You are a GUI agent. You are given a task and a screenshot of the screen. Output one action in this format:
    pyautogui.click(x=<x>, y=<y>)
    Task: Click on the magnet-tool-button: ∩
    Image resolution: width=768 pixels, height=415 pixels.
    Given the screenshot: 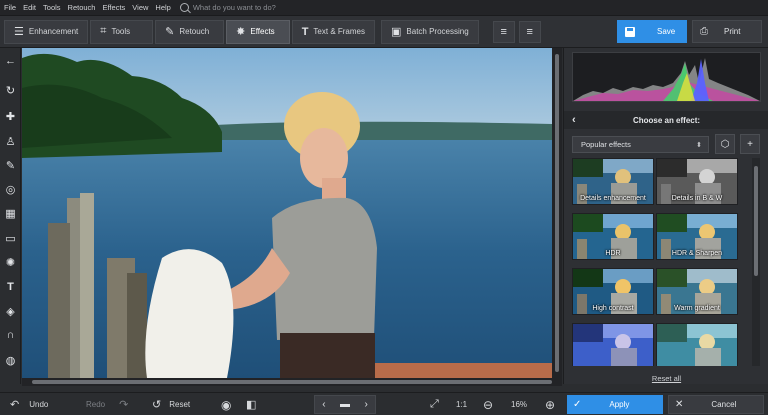 What is the action you would take?
    pyautogui.click(x=10, y=335)
    